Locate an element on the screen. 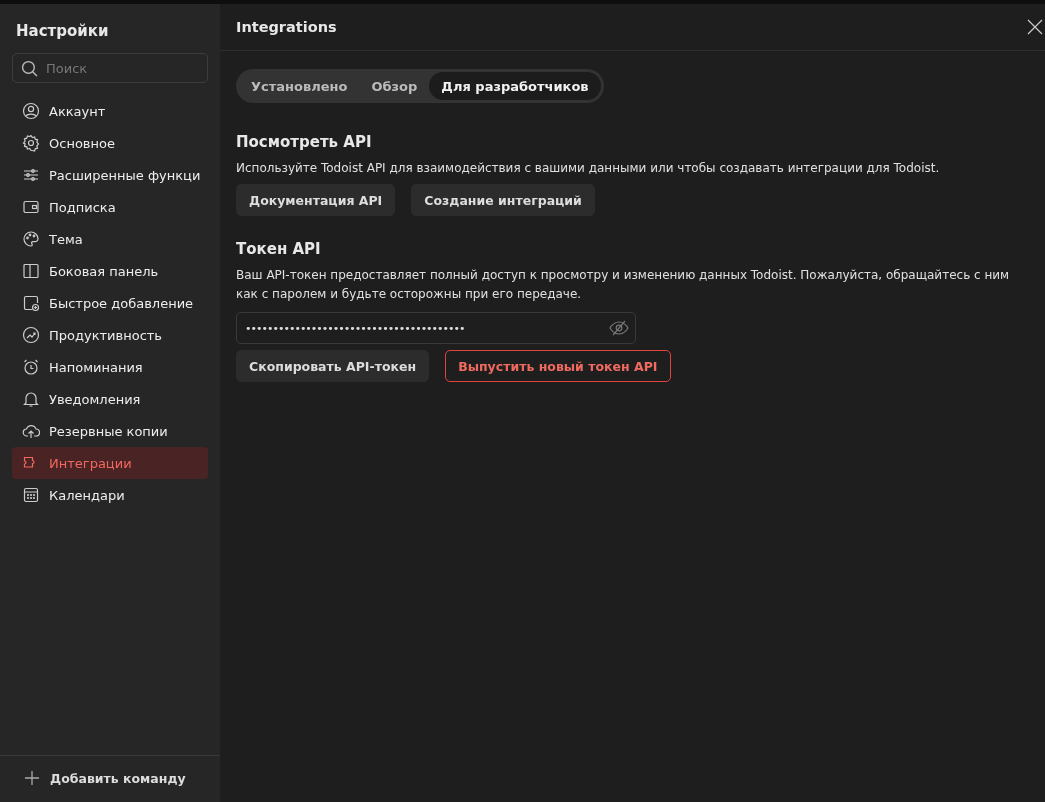 The width and height of the screenshot is (1045, 802). tab: Для разработчиков is located at coordinates (515, 86).